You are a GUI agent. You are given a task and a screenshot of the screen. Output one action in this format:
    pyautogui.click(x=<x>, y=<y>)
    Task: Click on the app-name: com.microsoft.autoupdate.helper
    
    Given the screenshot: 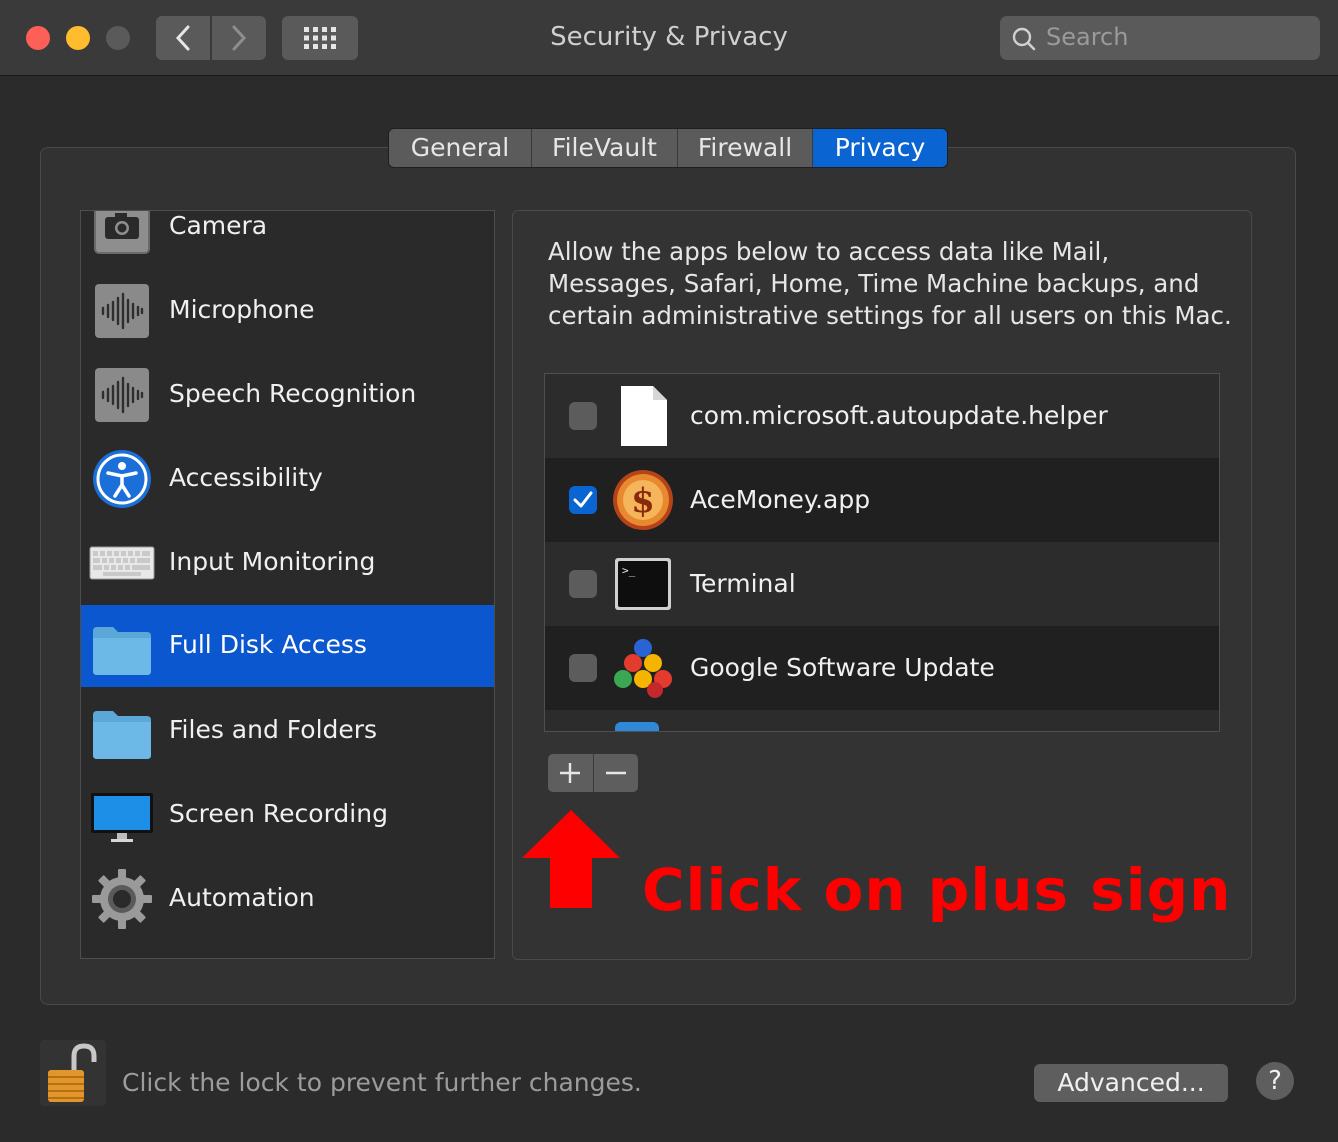 What is the action you would take?
    pyautogui.click(x=899, y=415)
    